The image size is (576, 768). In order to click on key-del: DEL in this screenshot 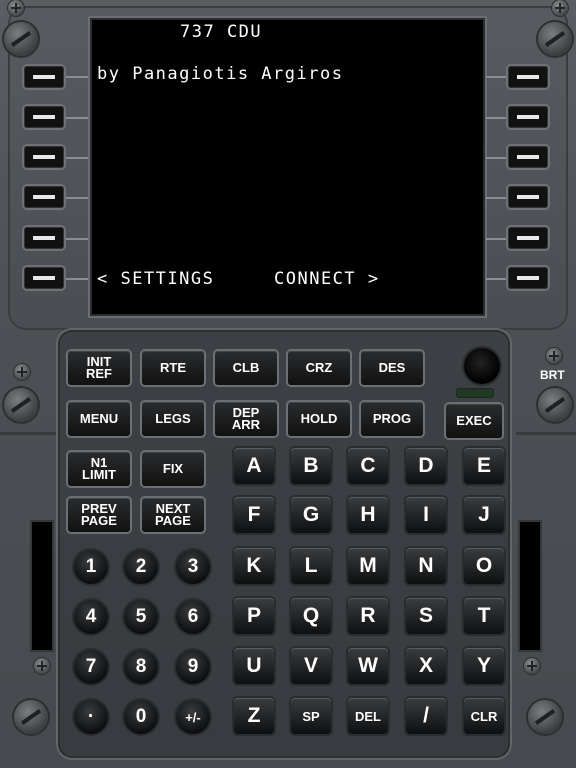, I will do `click(368, 716)`.